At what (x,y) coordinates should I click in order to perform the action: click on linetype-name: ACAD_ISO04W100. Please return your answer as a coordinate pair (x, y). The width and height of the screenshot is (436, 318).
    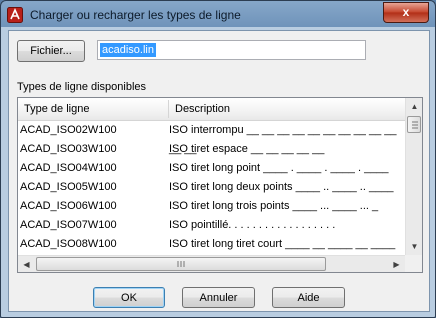
    Looking at the image, I should click on (68, 168).